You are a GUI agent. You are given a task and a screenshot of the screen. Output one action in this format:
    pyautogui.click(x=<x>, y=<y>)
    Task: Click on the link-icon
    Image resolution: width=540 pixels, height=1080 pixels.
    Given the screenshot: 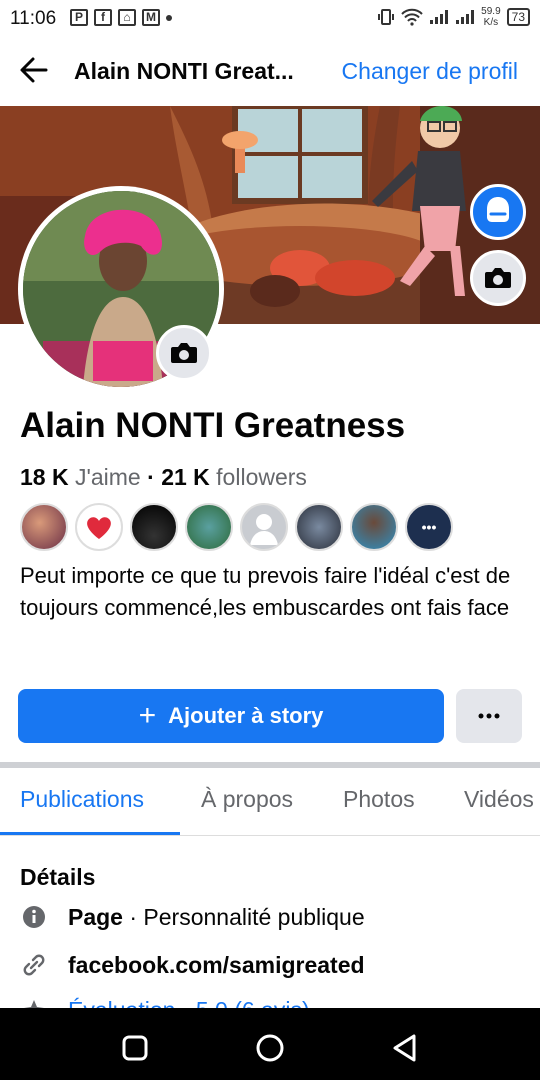 What is the action you would take?
    pyautogui.click(x=34, y=965)
    